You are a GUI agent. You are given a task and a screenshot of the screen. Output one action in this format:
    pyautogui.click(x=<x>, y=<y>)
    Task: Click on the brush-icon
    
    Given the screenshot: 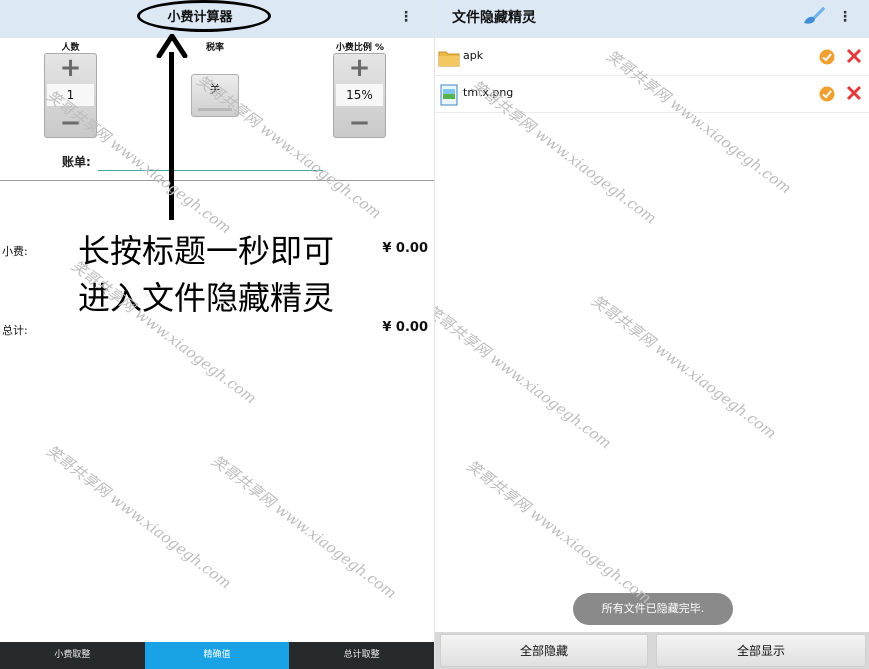 What is the action you would take?
    pyautogui.click(x=814, y=15)
    